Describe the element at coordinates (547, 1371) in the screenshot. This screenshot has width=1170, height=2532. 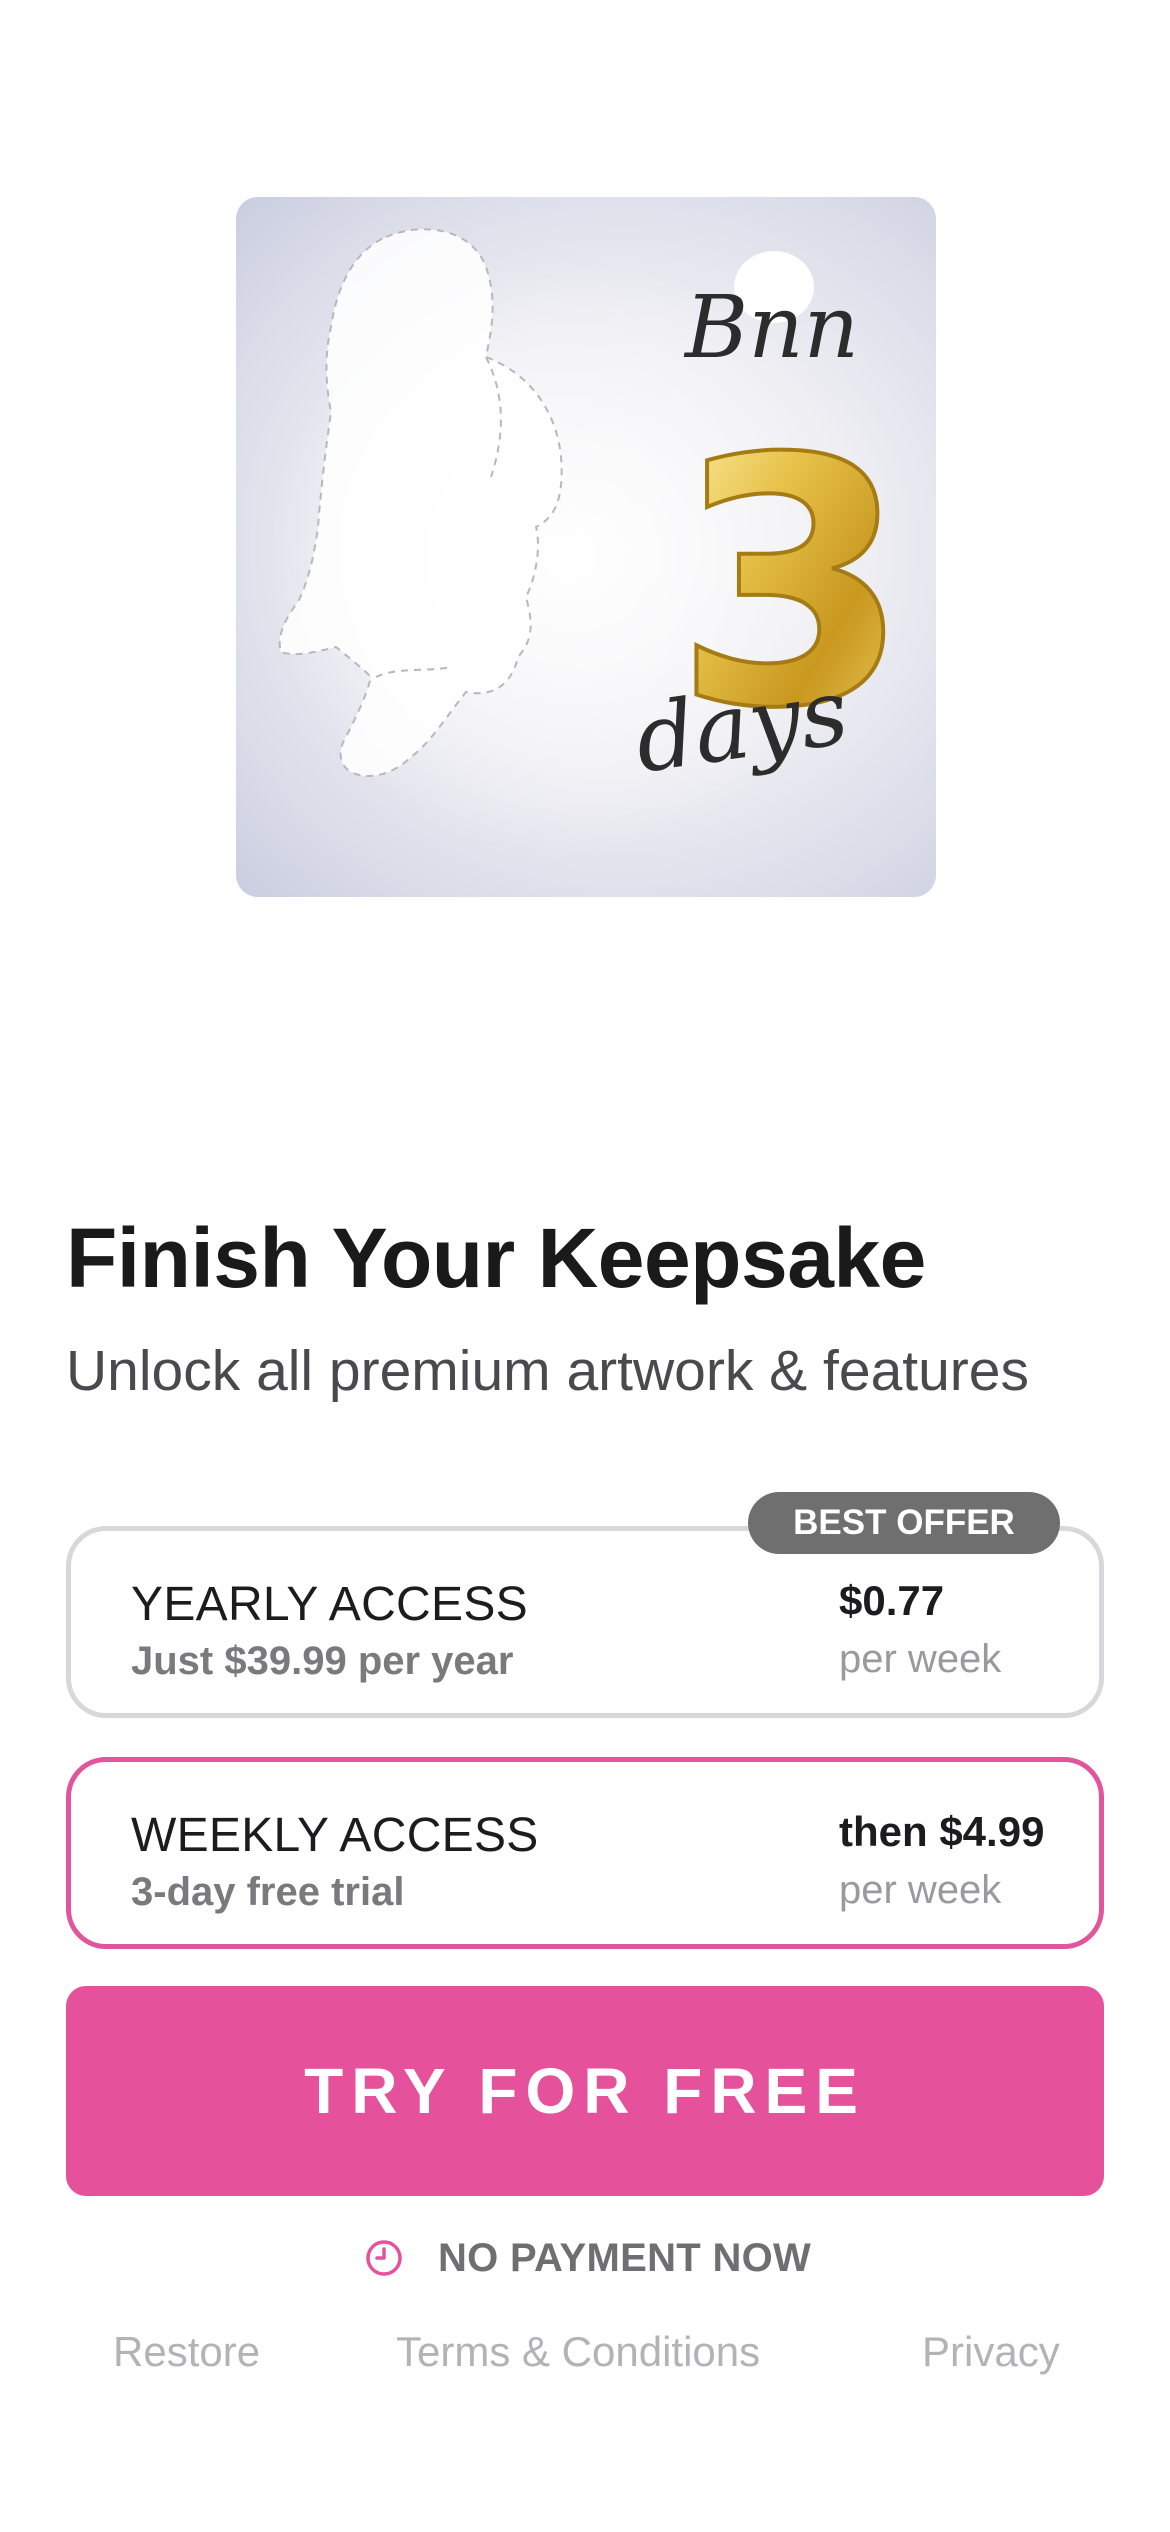
I see `page-subtitle: Unlock all premium artwork & features` at that location.